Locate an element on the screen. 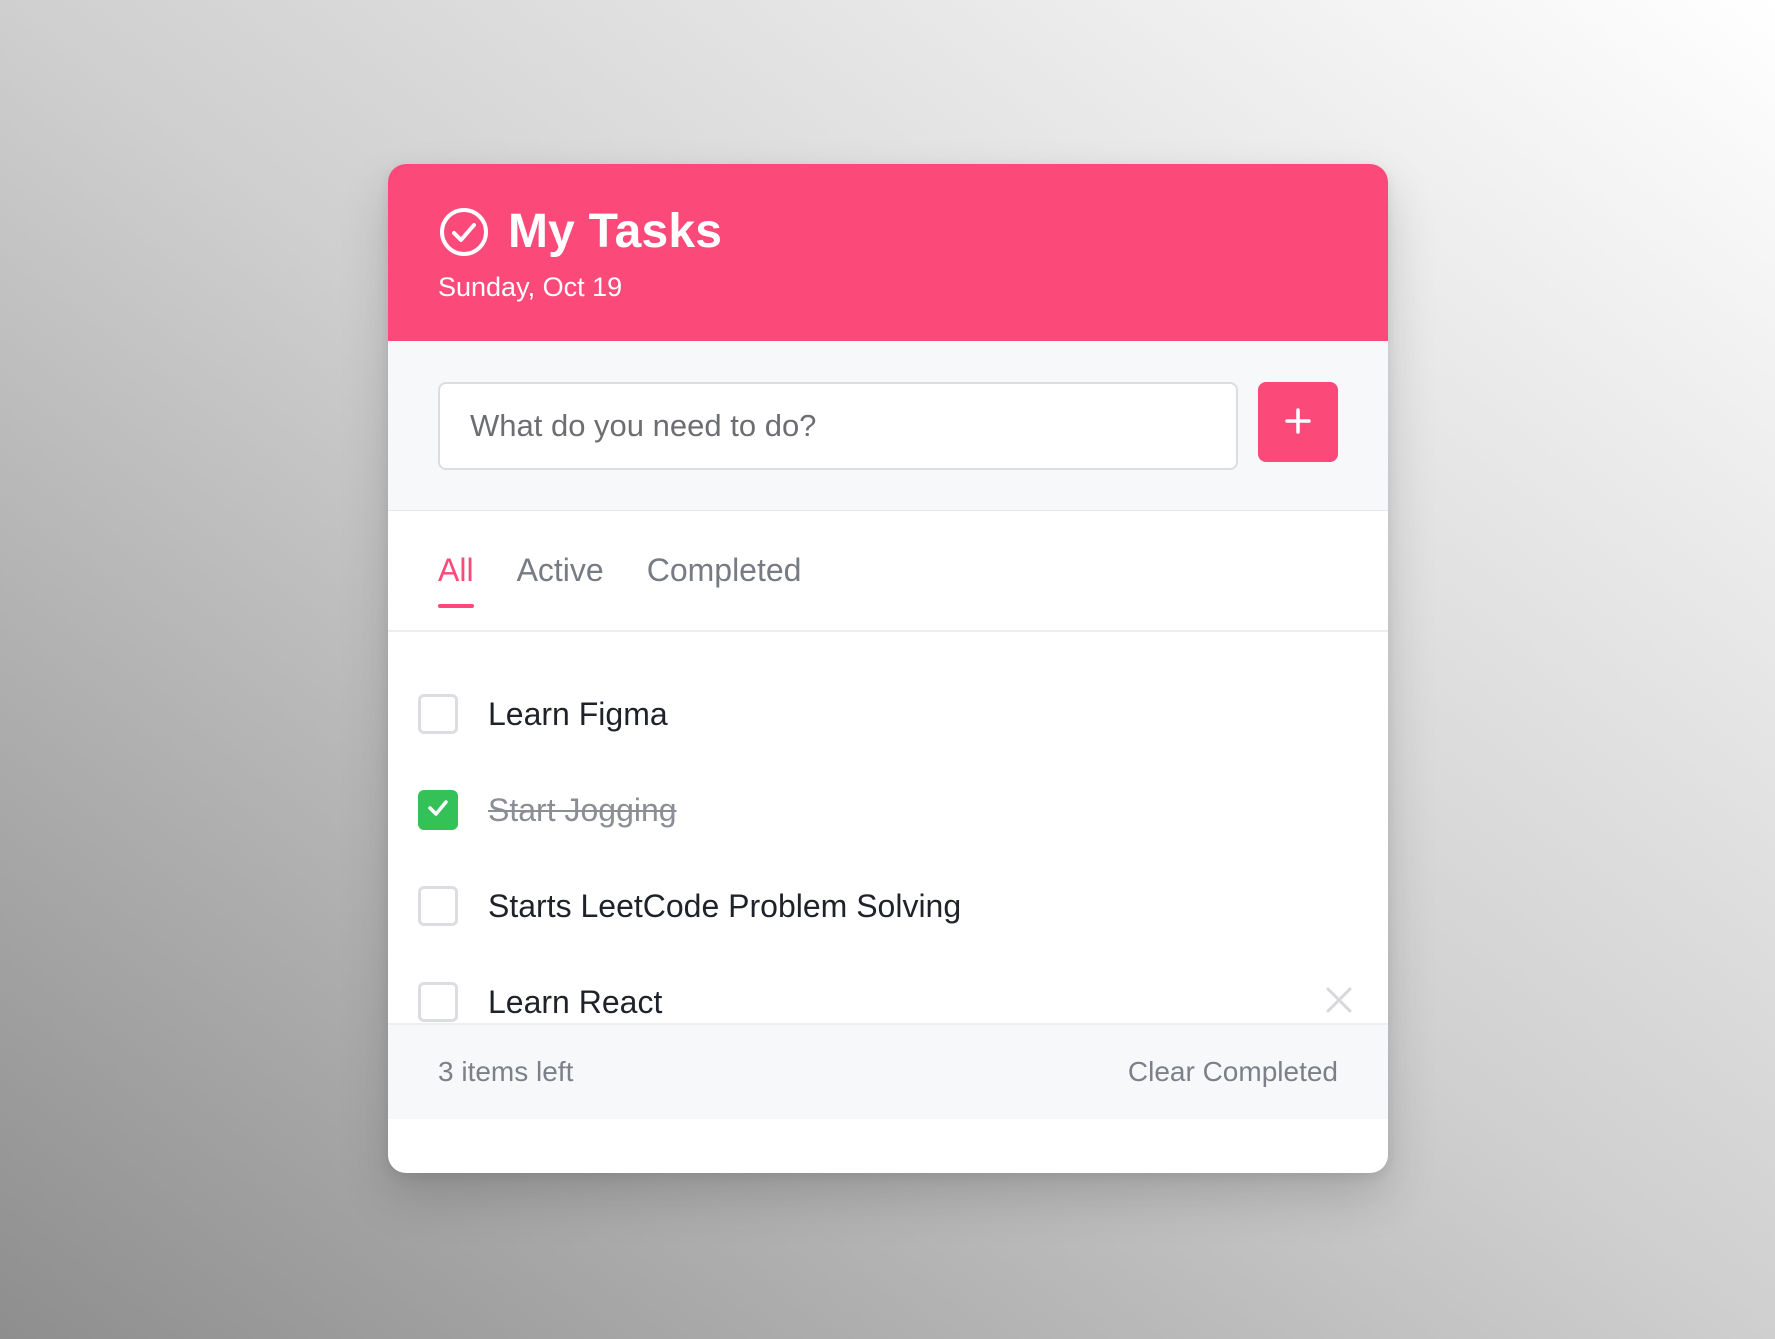 This screenshot has width=1775, height=1339. add-task-section is located at coordinates (888, 426).